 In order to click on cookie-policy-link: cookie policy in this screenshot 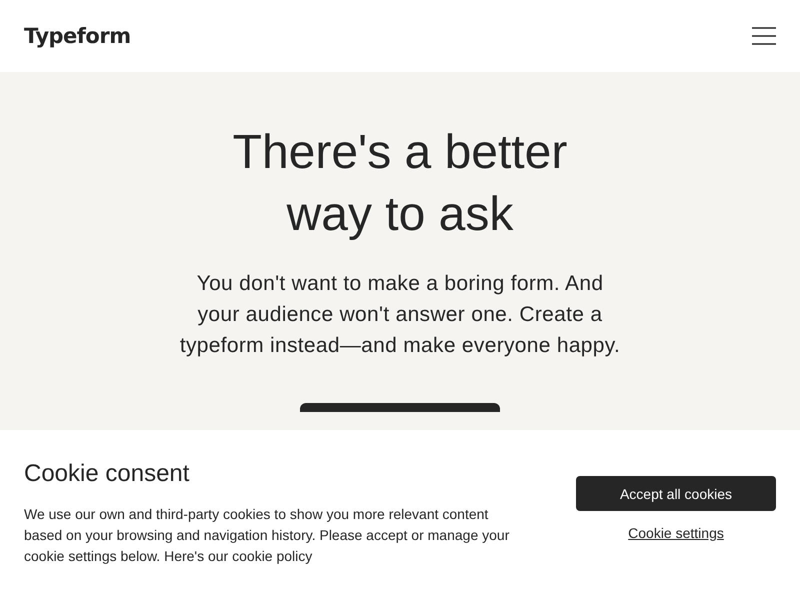, I will do `click(272, 556)`.